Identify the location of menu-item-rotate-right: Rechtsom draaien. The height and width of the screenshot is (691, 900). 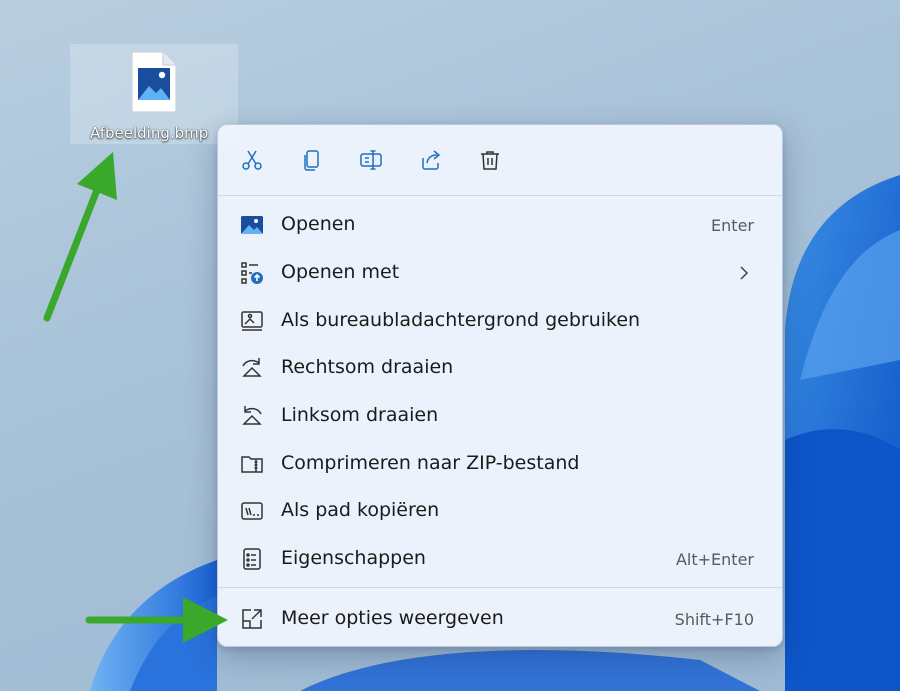
(501, 368).